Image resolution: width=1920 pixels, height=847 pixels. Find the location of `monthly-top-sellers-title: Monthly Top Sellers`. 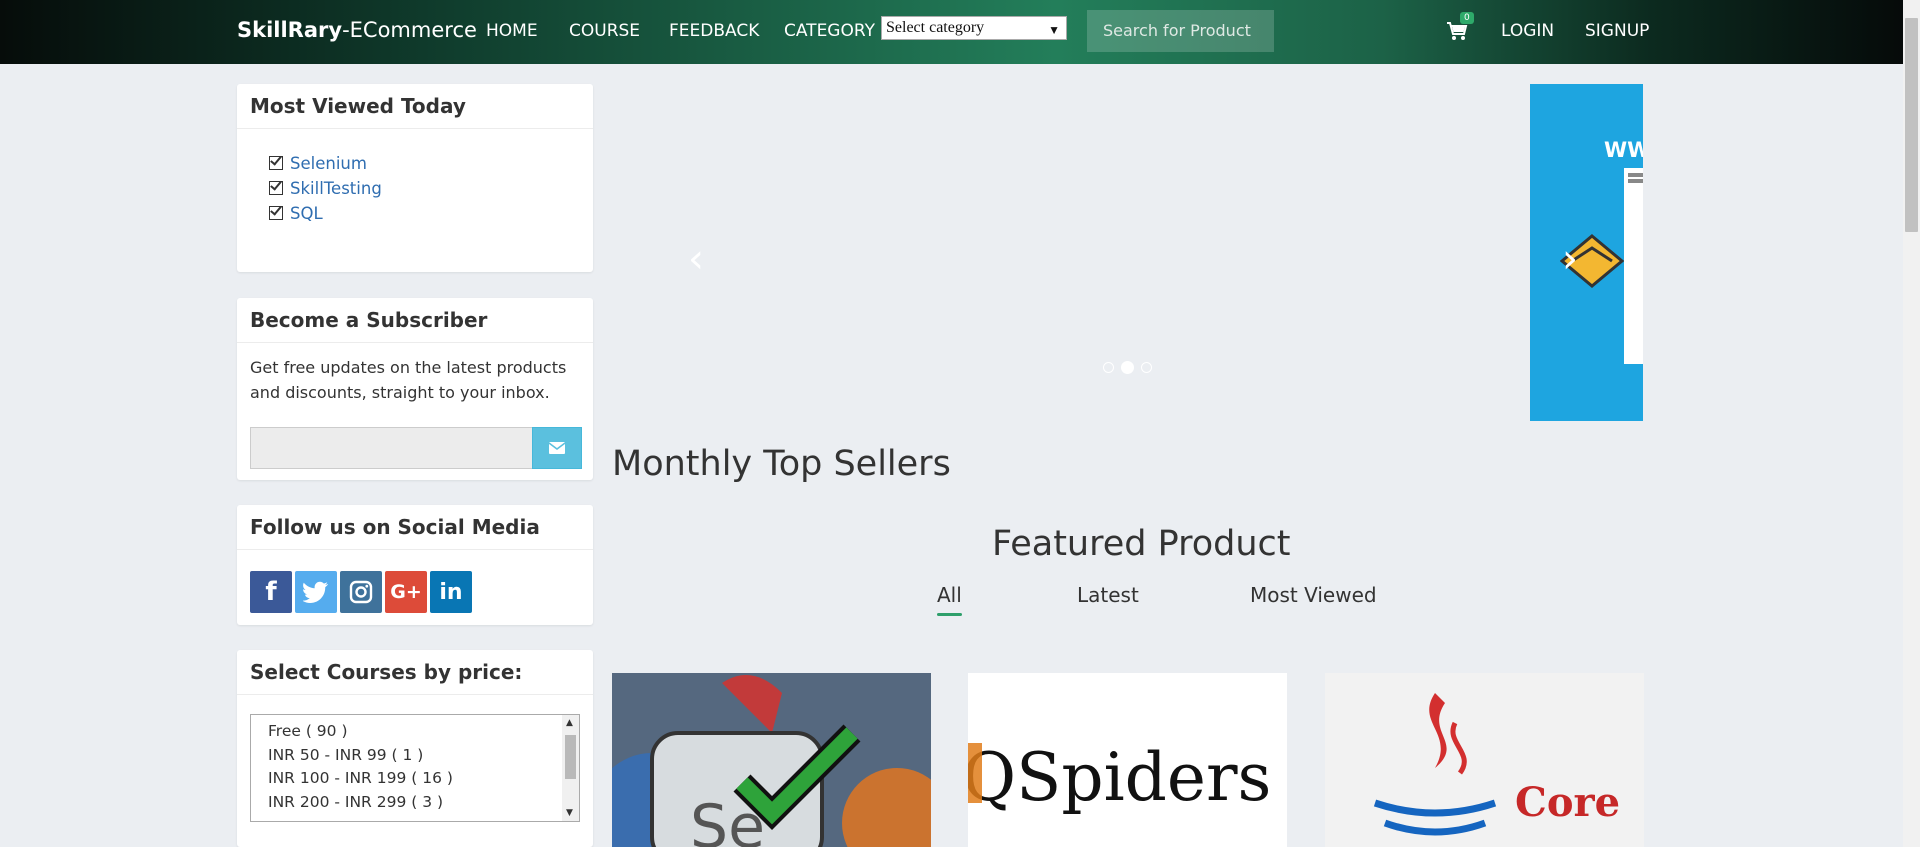

monthly-top-sellers-title: Monthly Top Sellers is located at coordinates (781, 464).